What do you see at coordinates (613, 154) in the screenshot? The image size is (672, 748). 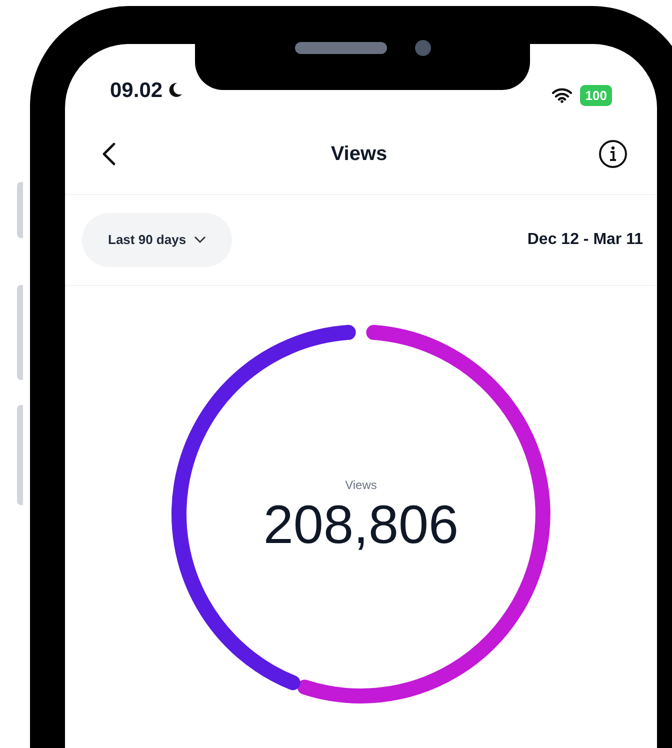 I see `info-button` at bounding box center [613, 154].